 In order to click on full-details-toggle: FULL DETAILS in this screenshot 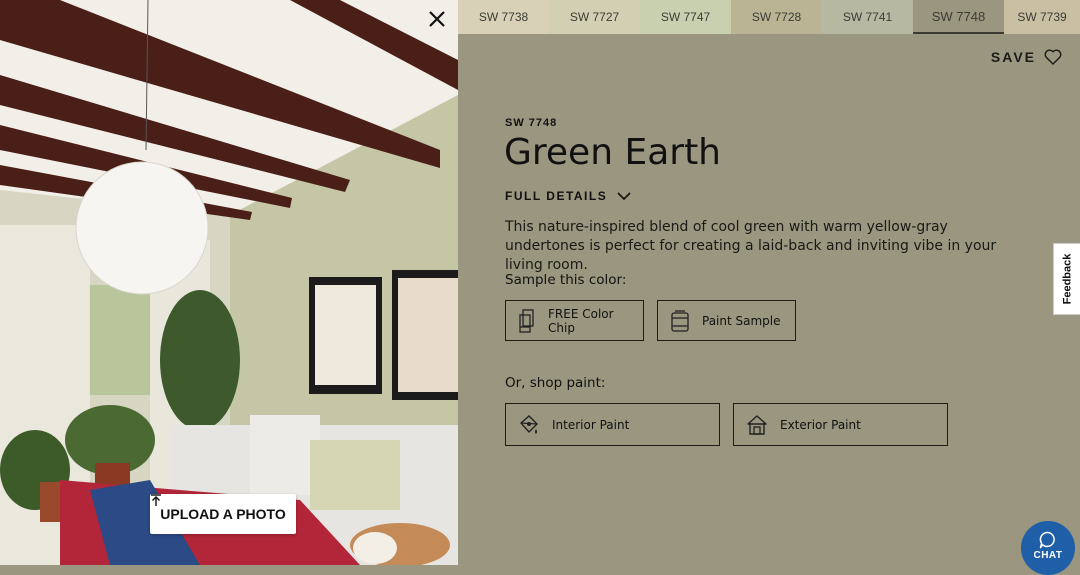, I will do `click(568, 196)`.